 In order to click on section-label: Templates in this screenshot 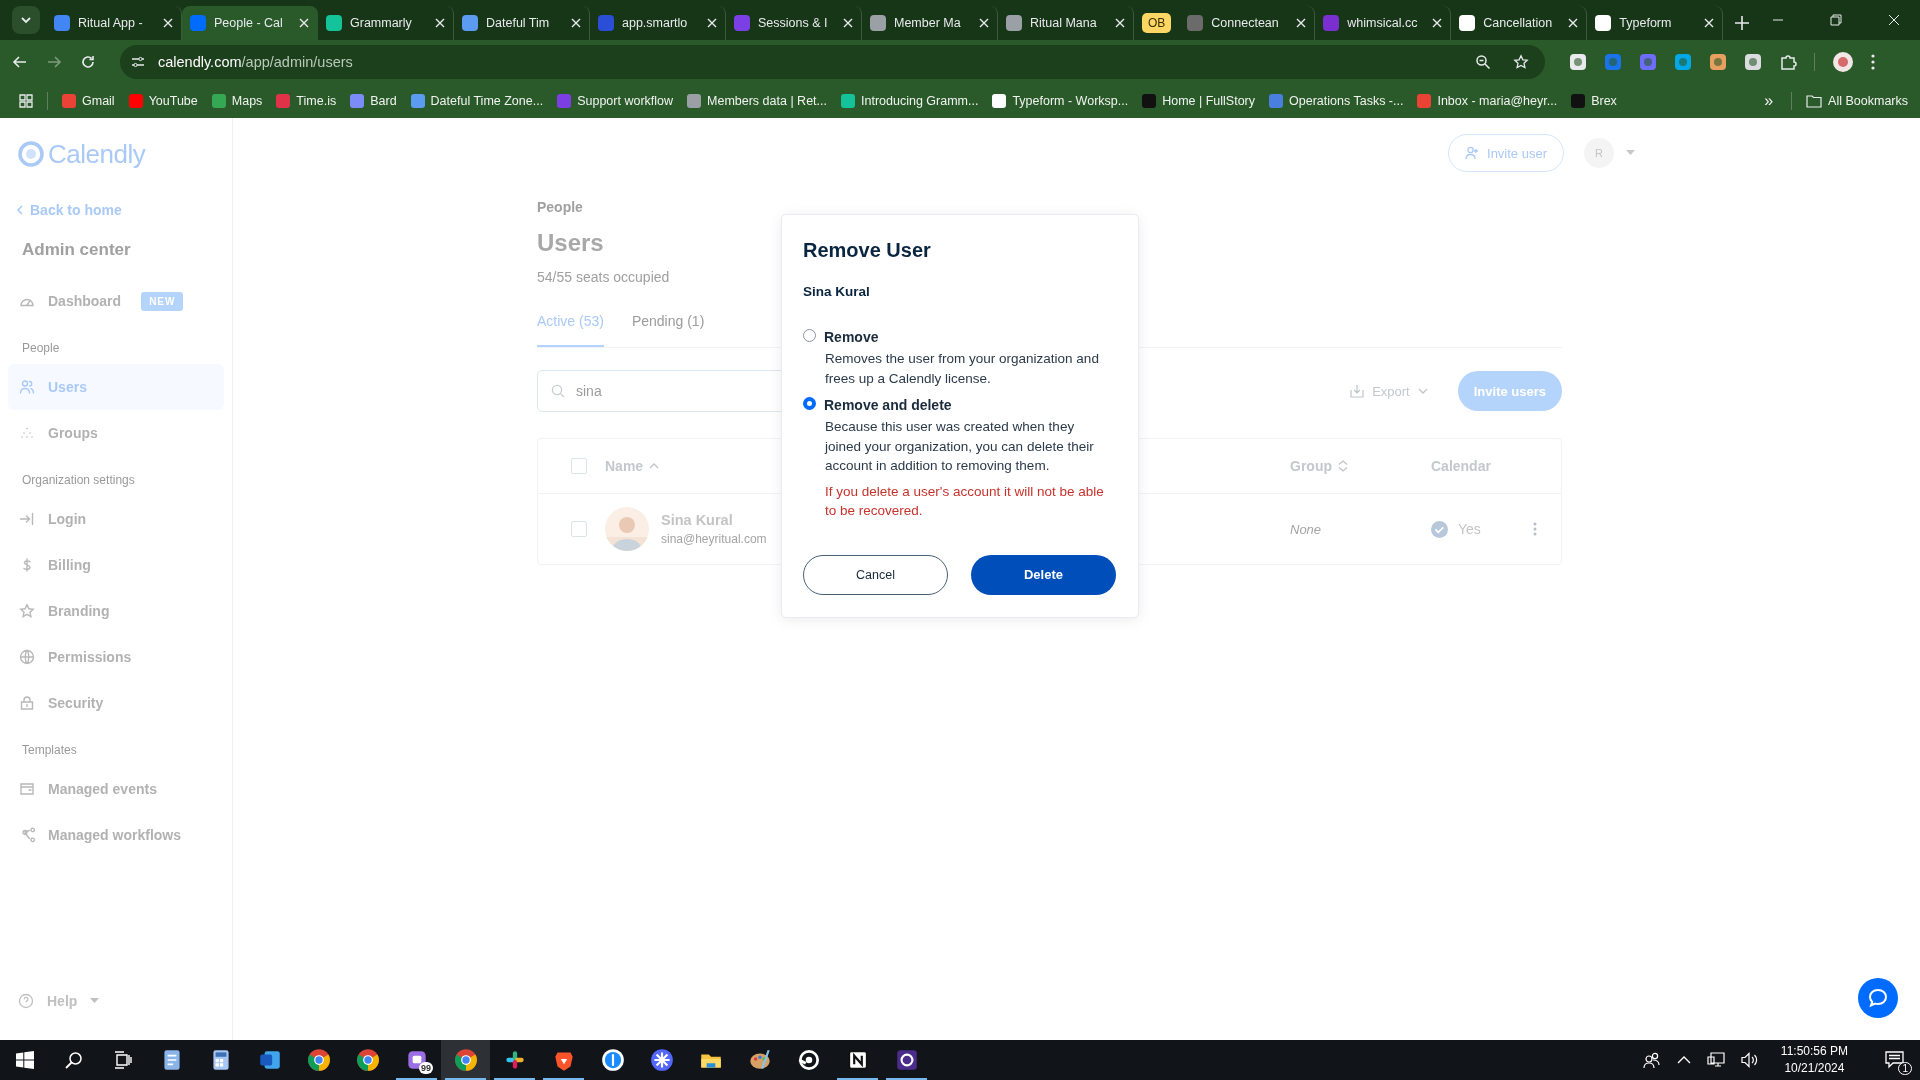, I will do `click(49, 750)`.